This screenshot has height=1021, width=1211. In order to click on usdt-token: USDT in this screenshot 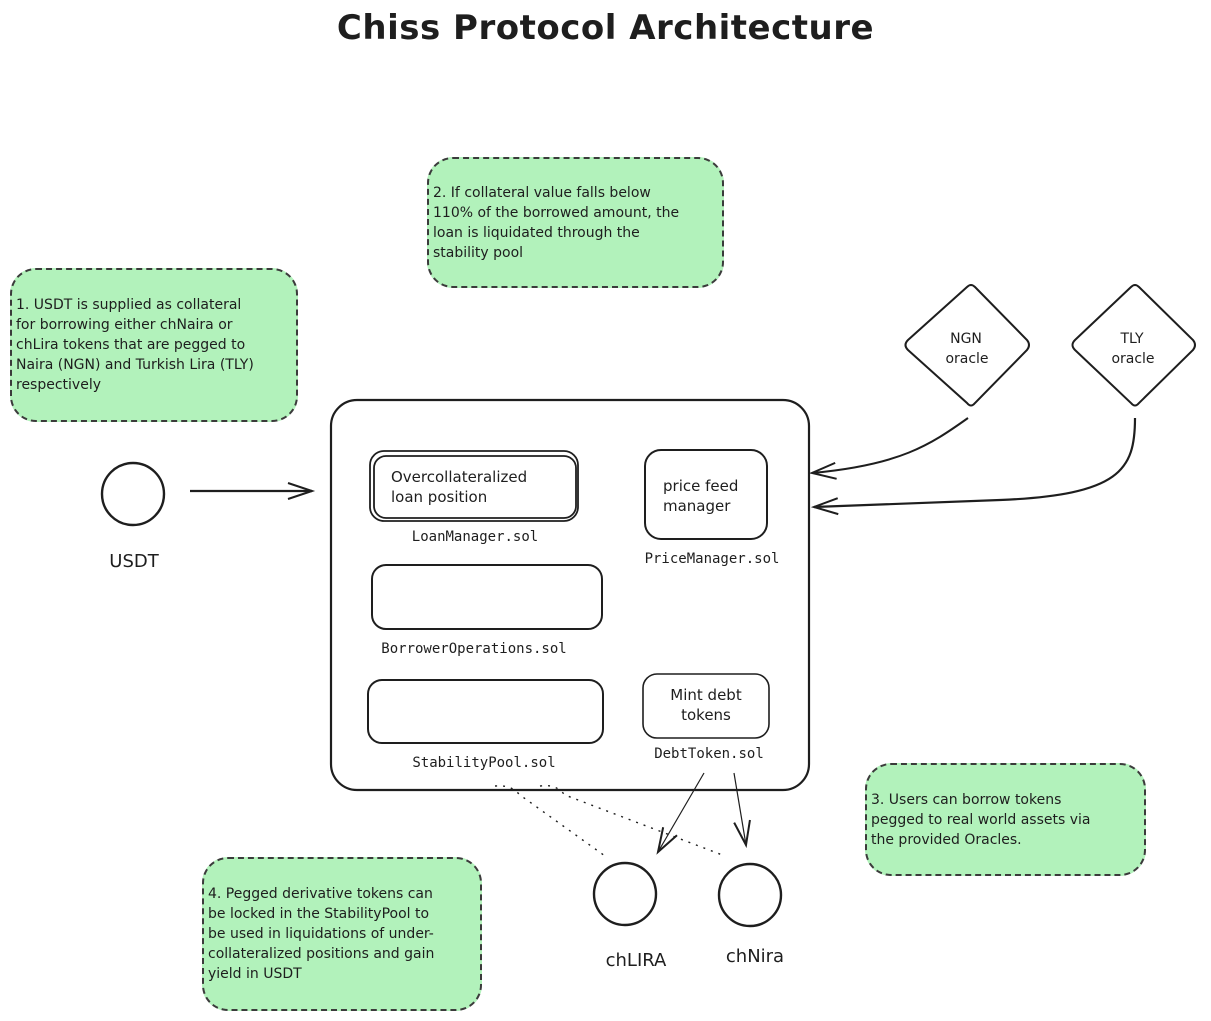, I will do `click(133, 516)`.